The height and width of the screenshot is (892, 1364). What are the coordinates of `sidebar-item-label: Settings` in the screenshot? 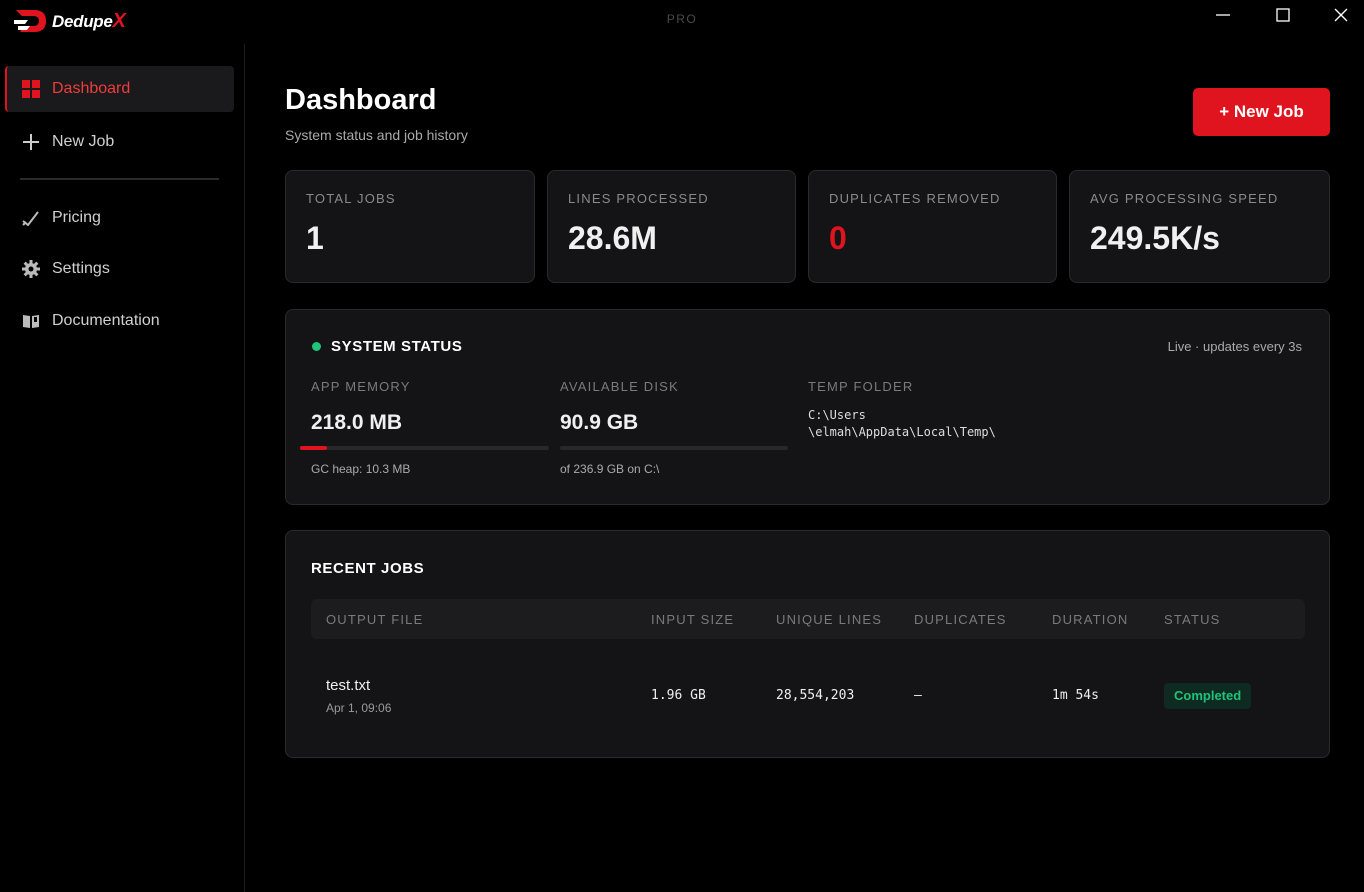 It's located at (81, 268).